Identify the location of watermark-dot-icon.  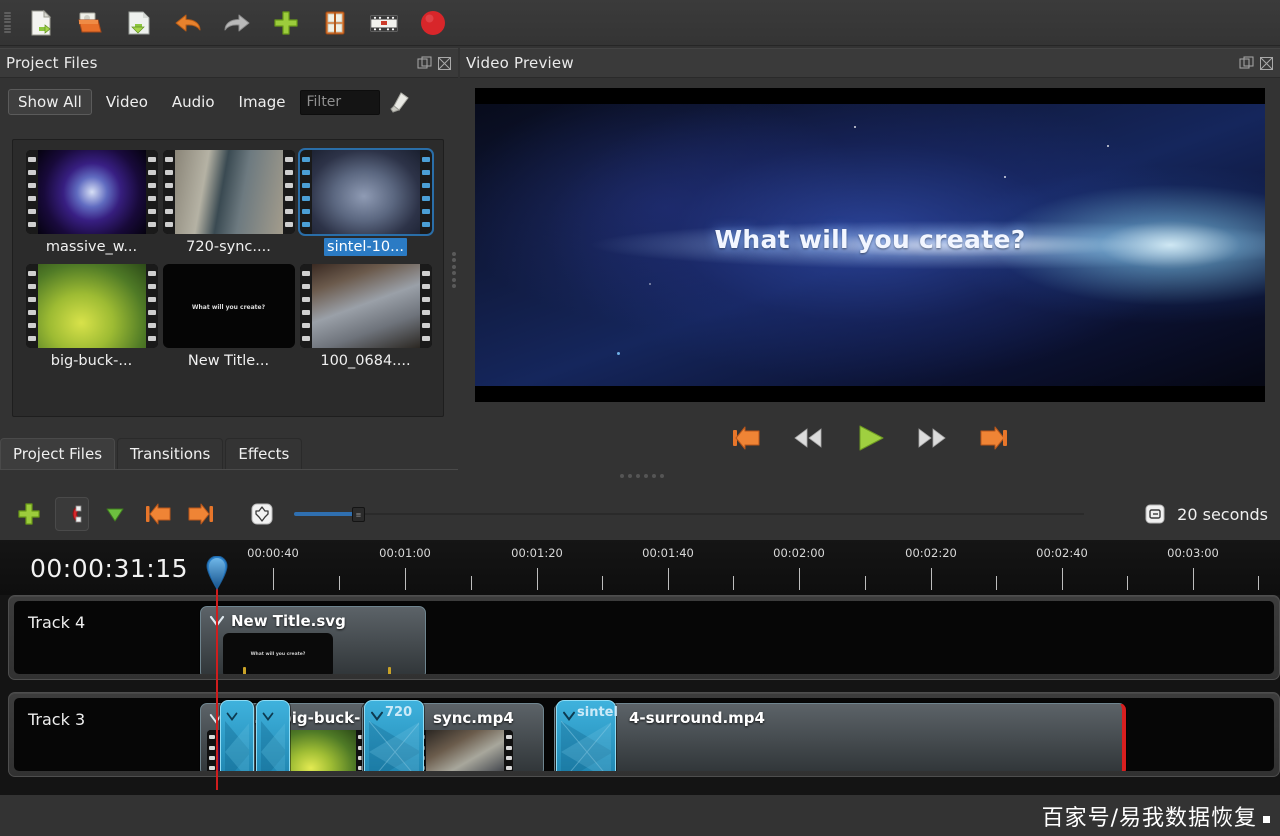
(1266, 819).